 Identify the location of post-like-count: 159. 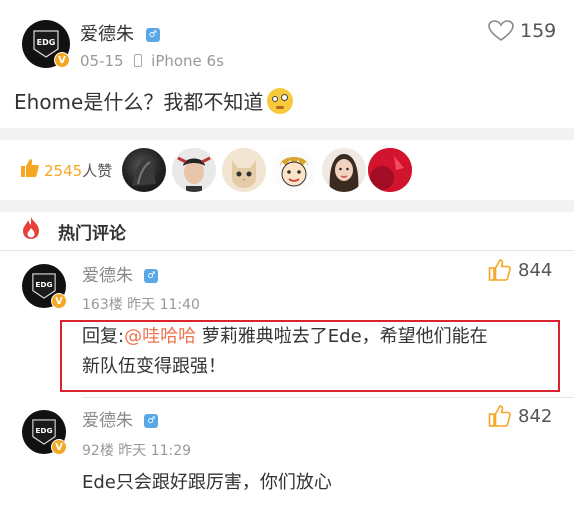
(538, 31).